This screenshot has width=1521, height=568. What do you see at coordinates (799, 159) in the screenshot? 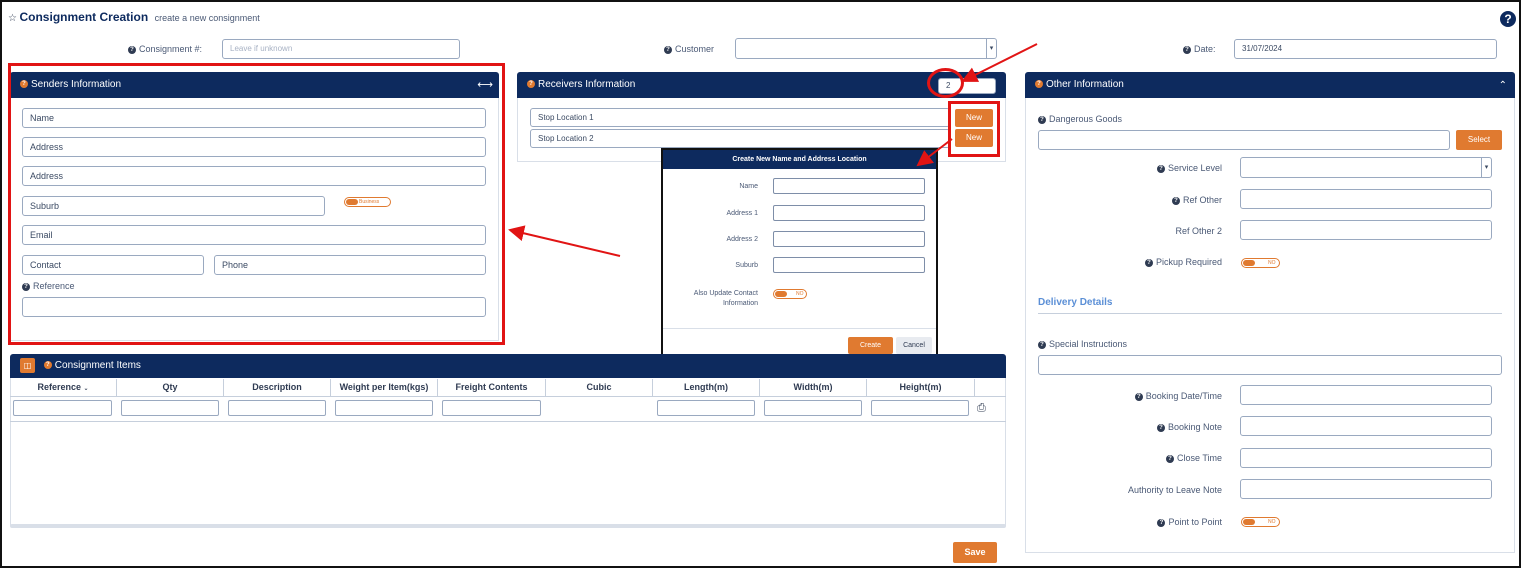
I see `dialog-title: Create New Name and Address Location` at bounding box center [799, 159].